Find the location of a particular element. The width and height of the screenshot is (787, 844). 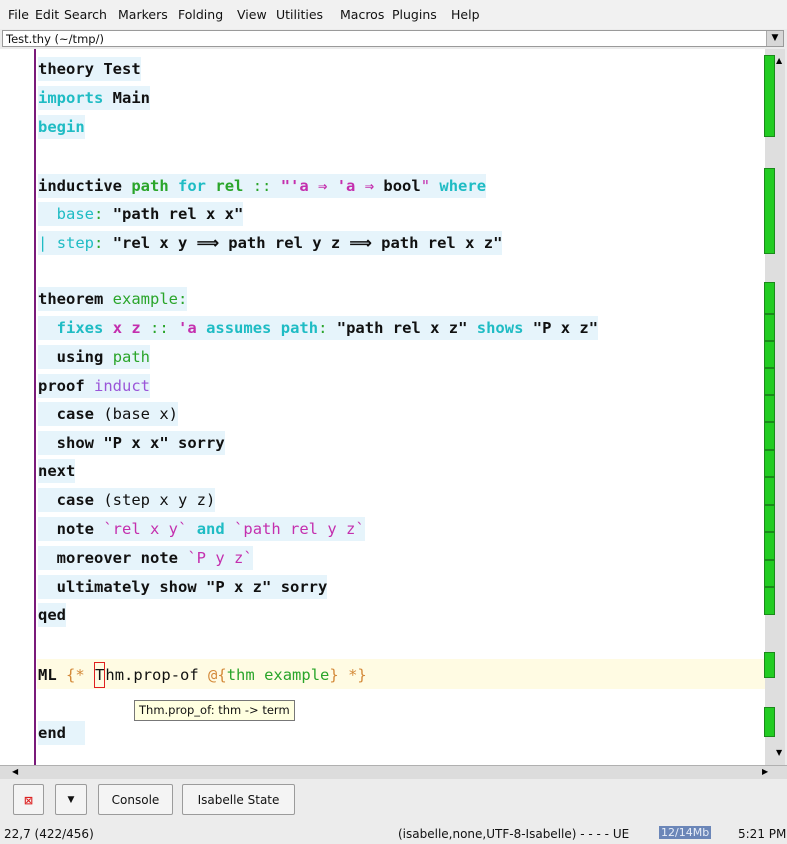

caret-position: 22,7 (422/456) is located at coordinates (49, 834).